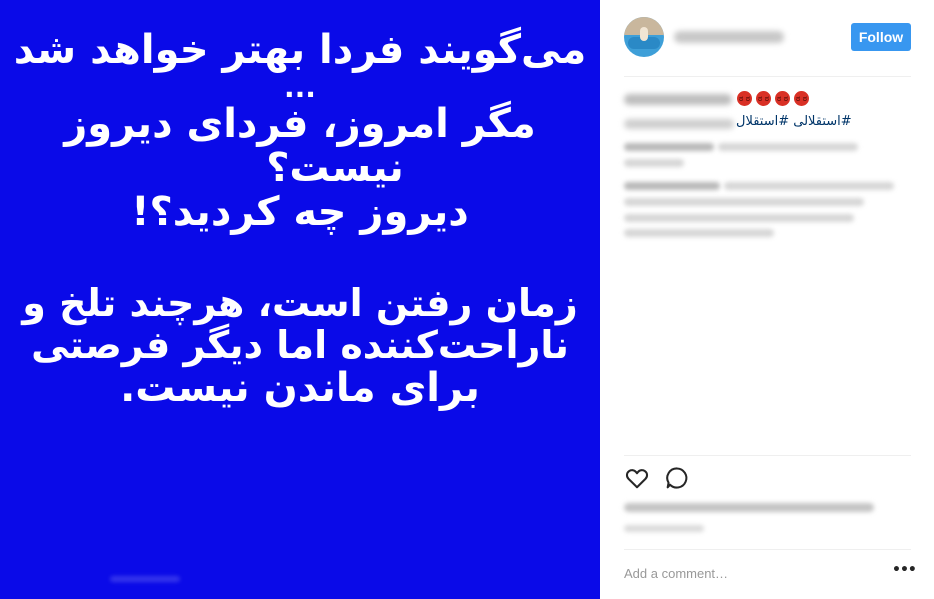 The height and width of the screenshot is (599, 934). I want to click on image-text-line: زمان رفتن است، هرچند تلخ و, so click(300, 303).